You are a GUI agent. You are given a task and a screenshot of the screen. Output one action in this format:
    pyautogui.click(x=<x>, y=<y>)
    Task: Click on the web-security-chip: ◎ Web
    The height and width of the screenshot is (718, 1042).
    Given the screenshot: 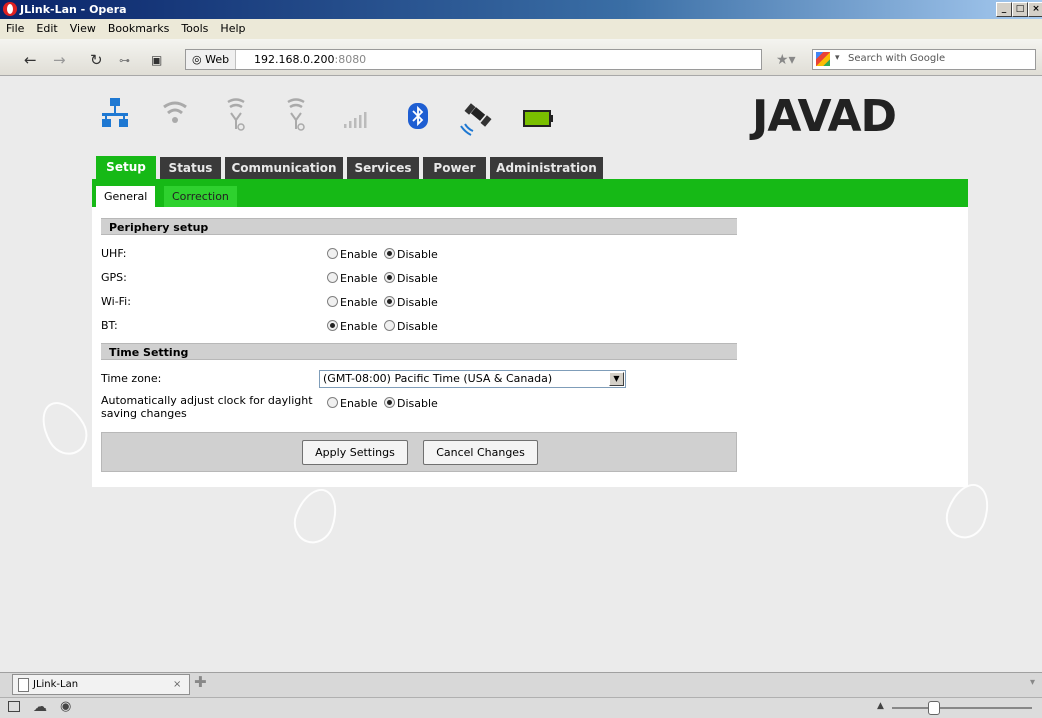 What is the action you would take?
    pyautogui.click(x=211, y=59)
    